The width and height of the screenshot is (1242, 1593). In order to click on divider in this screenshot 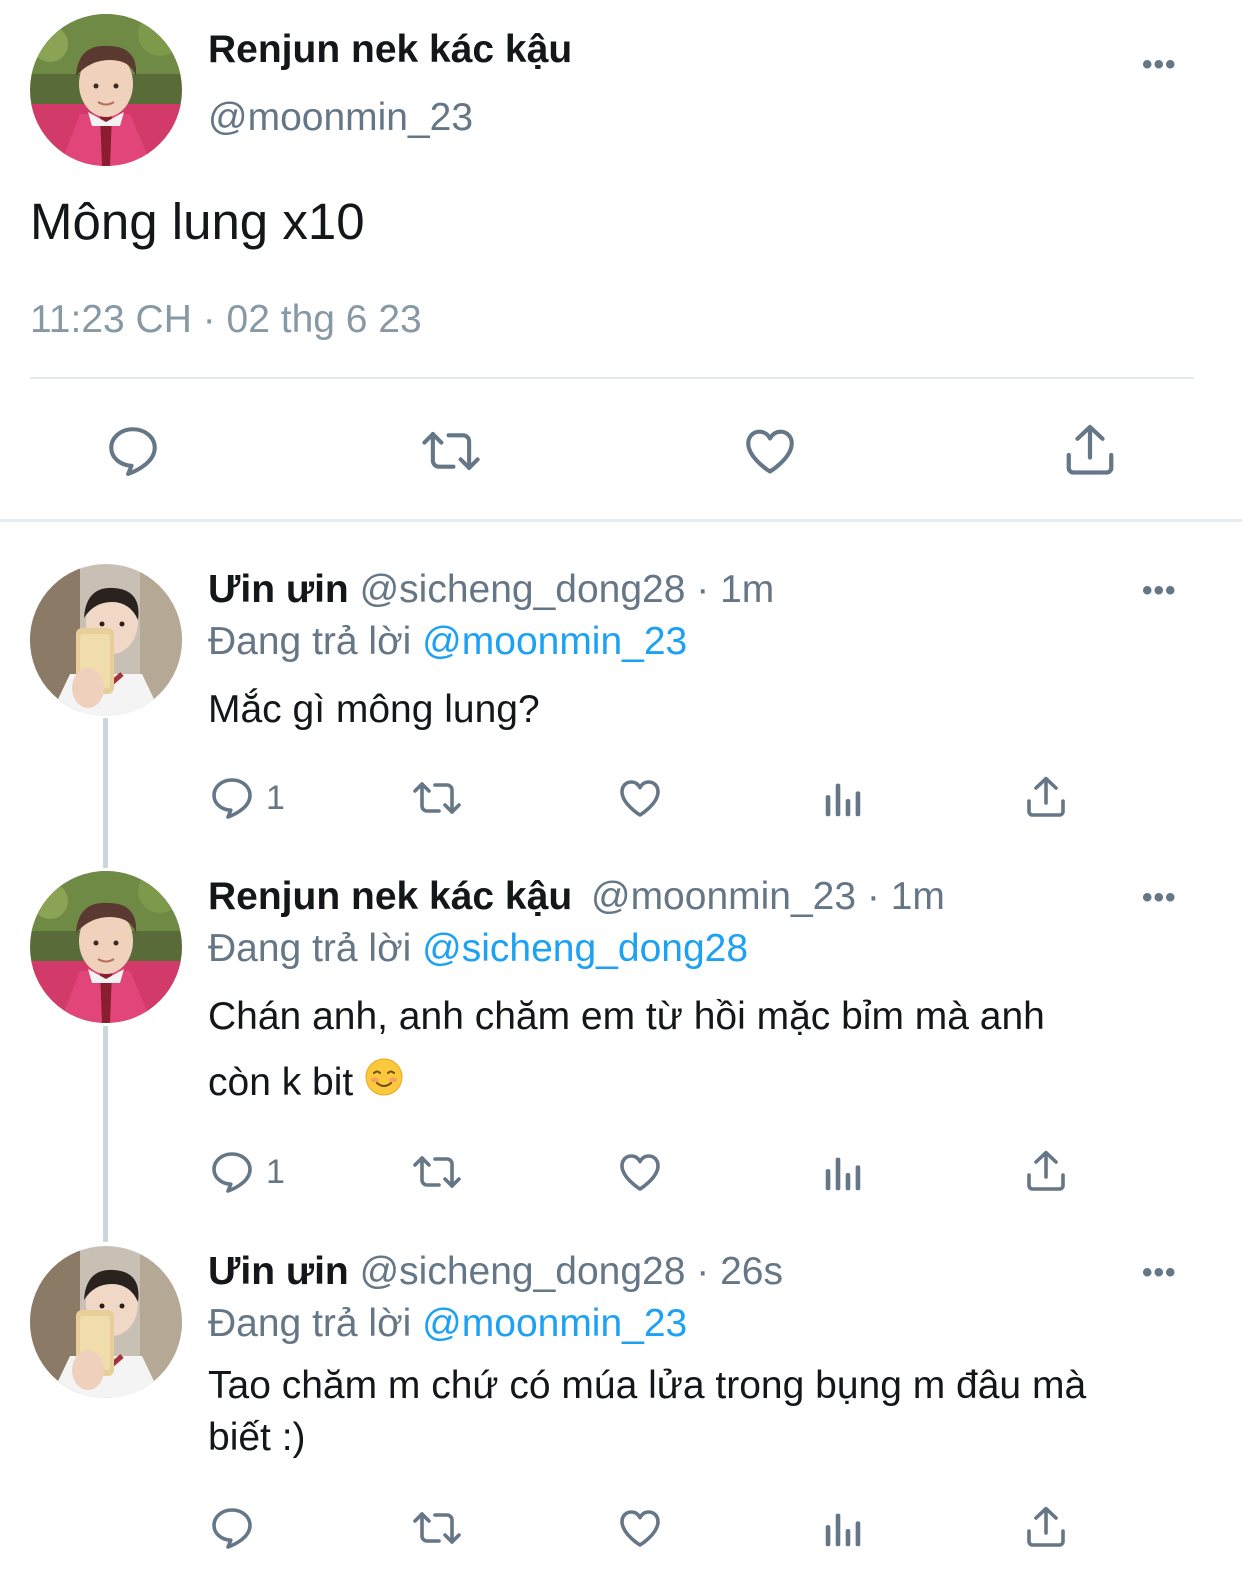, I will do `click(612, 378)`.